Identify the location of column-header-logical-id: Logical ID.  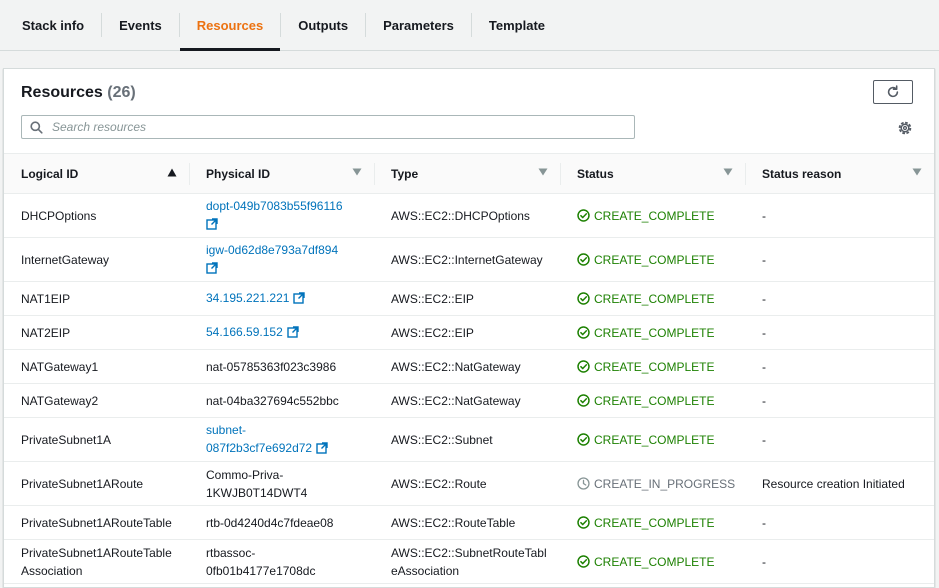
(96, 174).